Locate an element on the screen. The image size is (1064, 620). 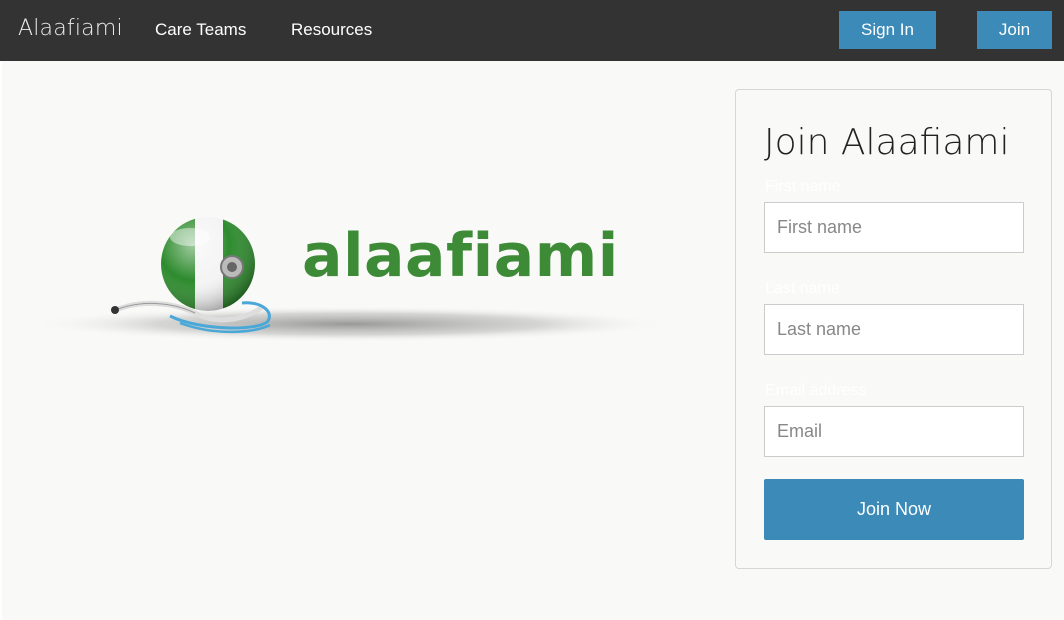
brand-logo-text: Alaafiami is located at coordinates (70, 28).